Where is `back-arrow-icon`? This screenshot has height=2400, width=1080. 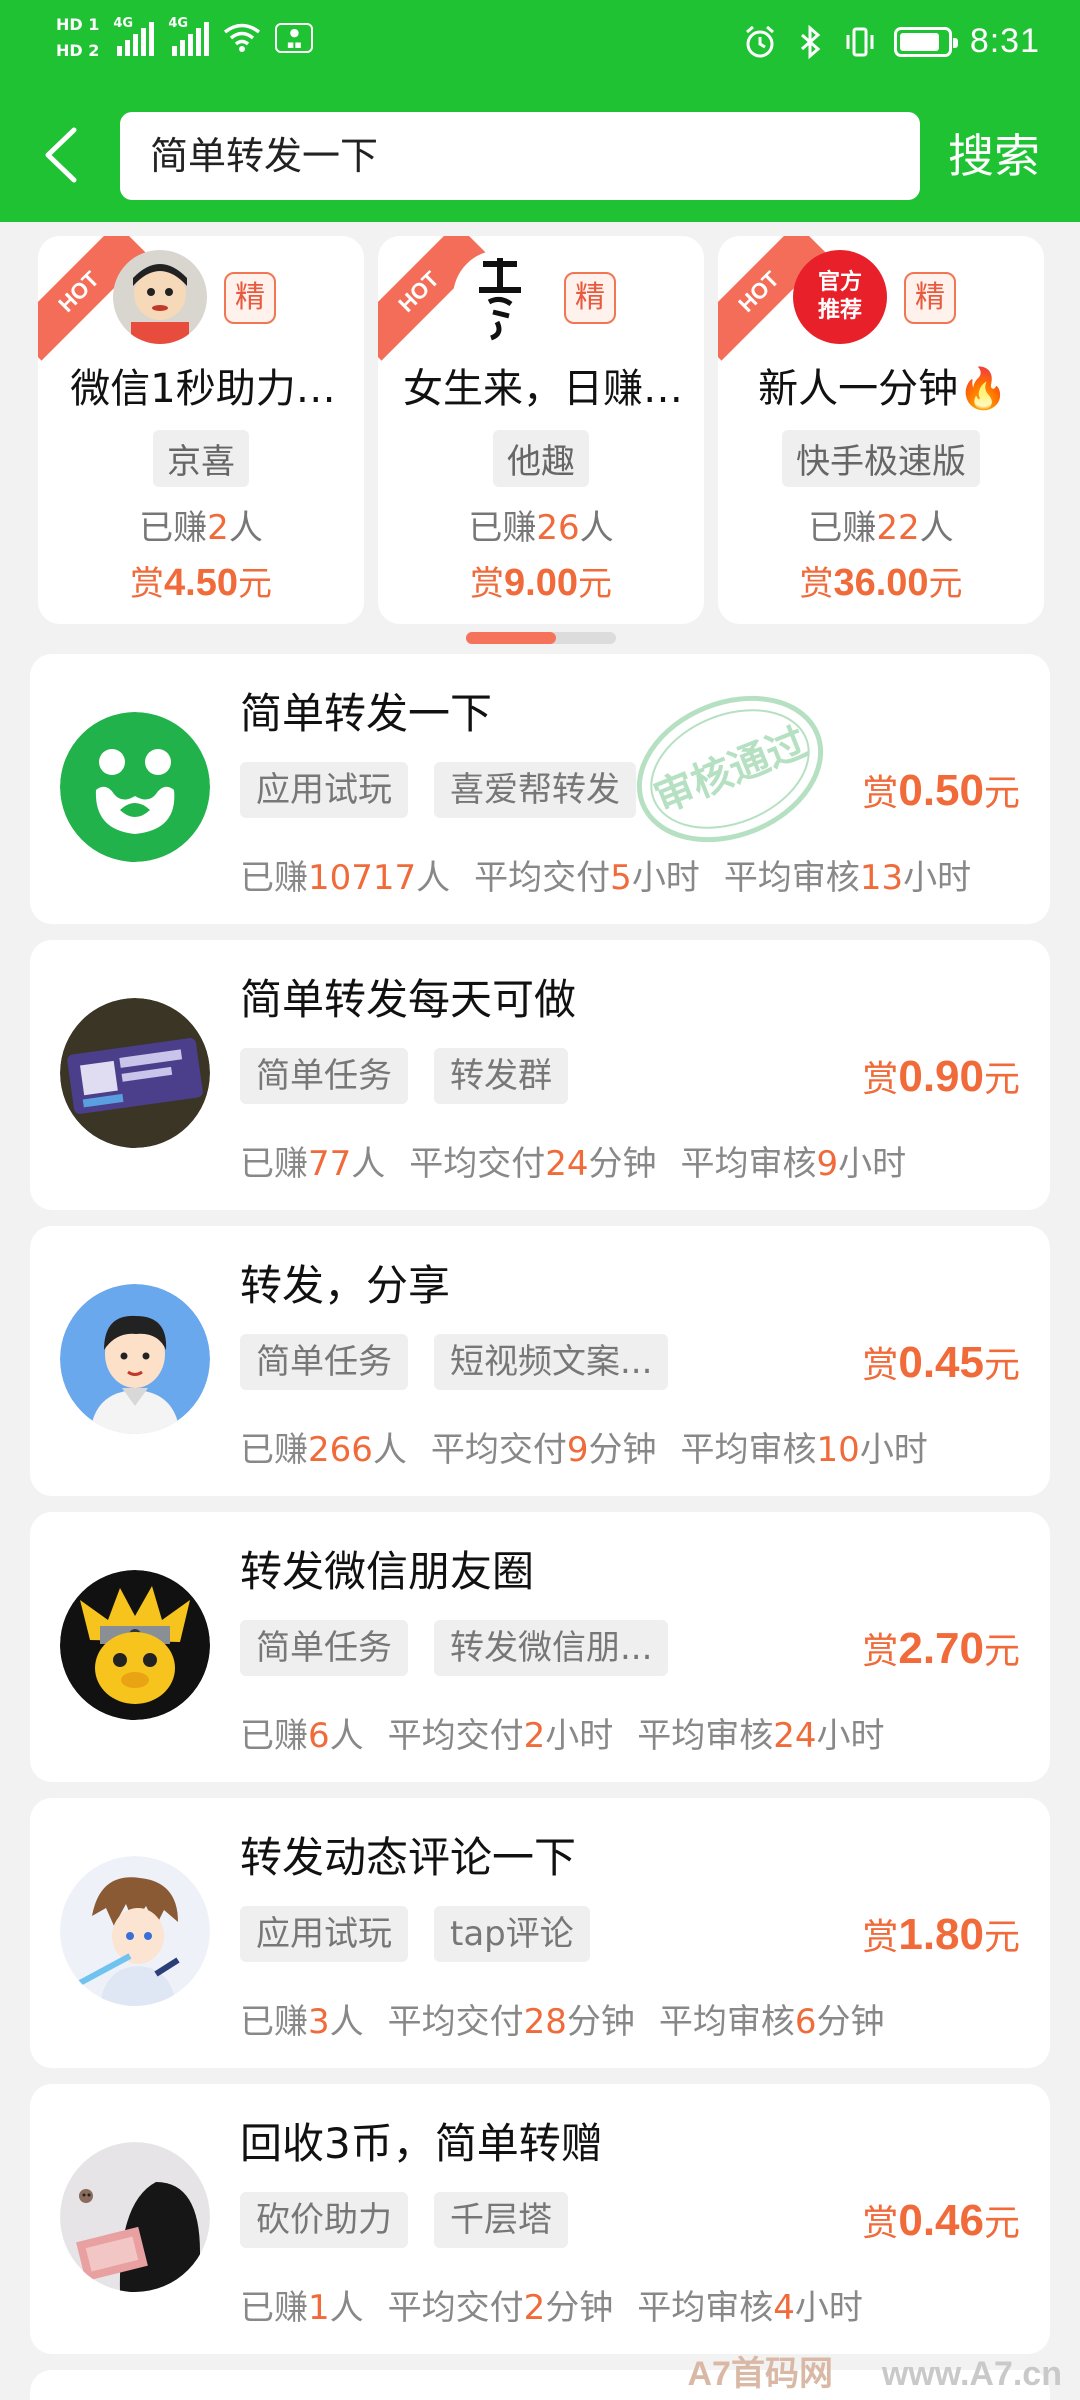 back-arrow-icon is located at coordinates (62, 155).